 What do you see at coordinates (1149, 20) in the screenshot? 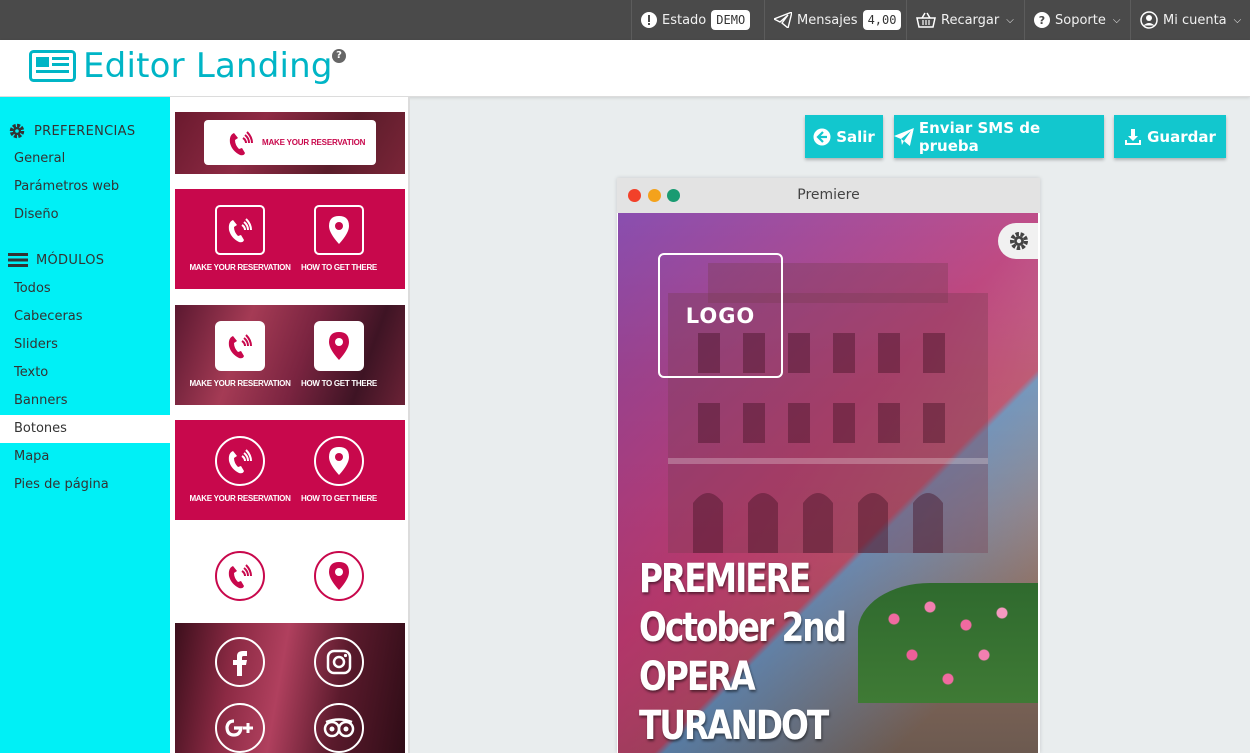
I see `user-icon` at bounding box center [1149, 20].